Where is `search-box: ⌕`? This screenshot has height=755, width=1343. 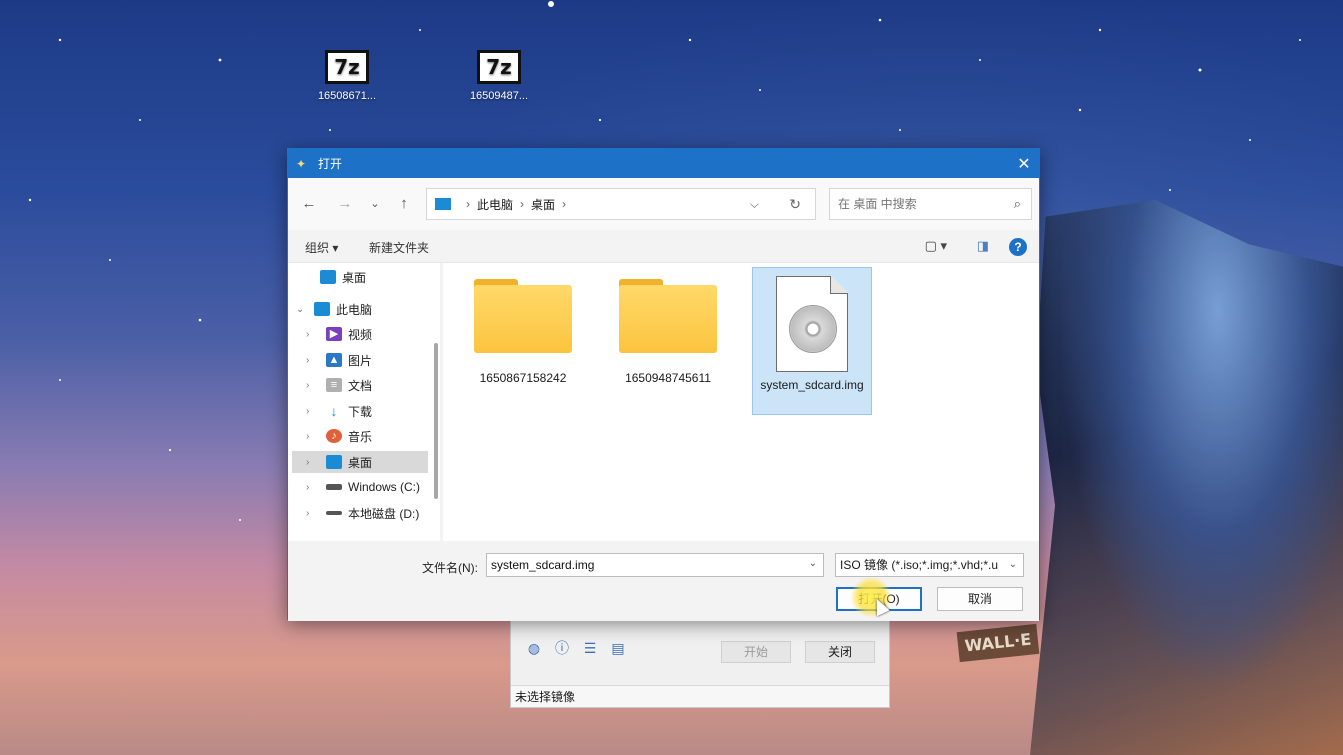
search-box: ⌕ is located at coordinates (930, 204).